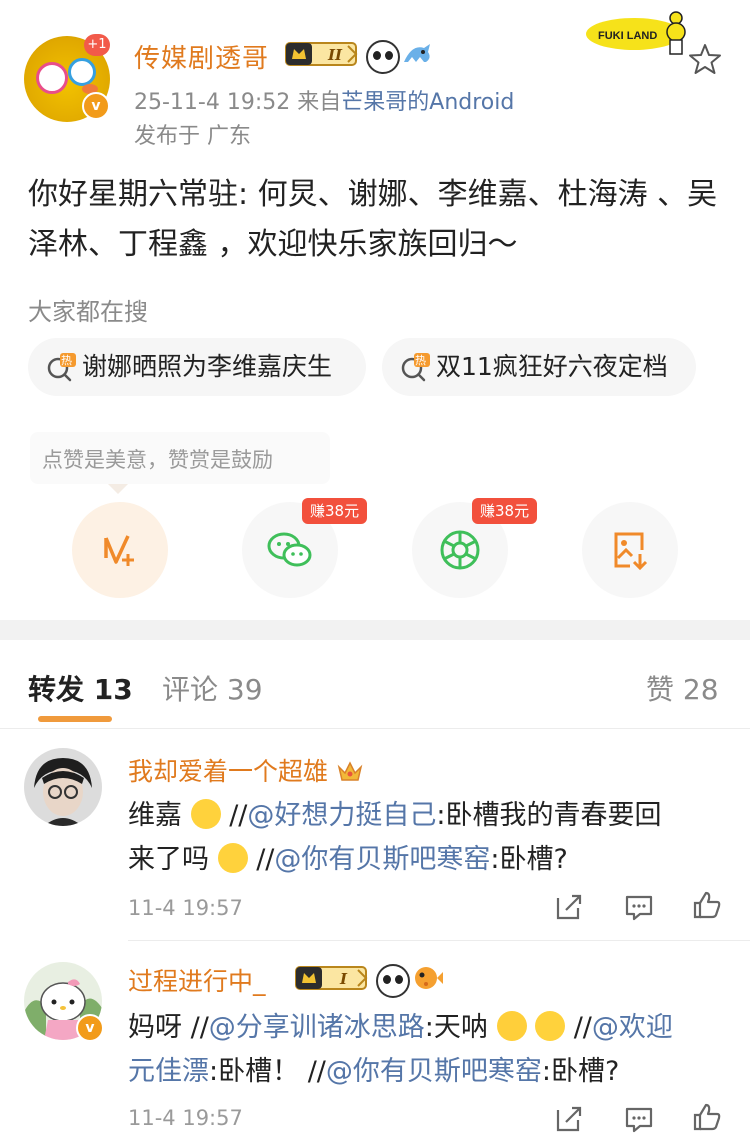  What do you see at coordinates (212, 102) in the screenshot?
I see `post-time: 25-11-4 19:52` at bounding box center [212, 102].